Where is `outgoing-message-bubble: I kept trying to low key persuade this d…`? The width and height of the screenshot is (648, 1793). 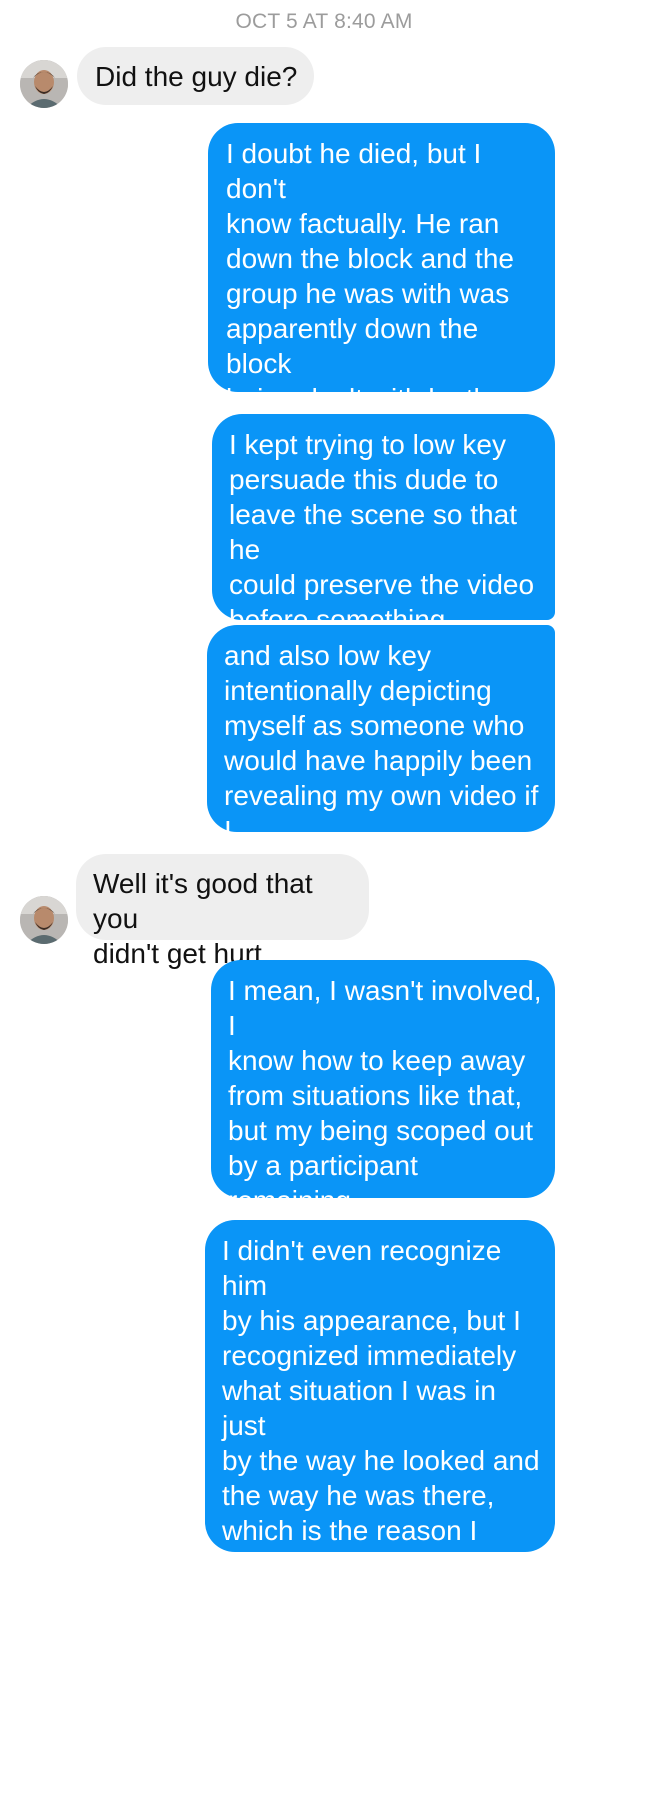
outgoing-message-bubble: I kept trying to low key persuade this d… is located at coordinates (383, 542).